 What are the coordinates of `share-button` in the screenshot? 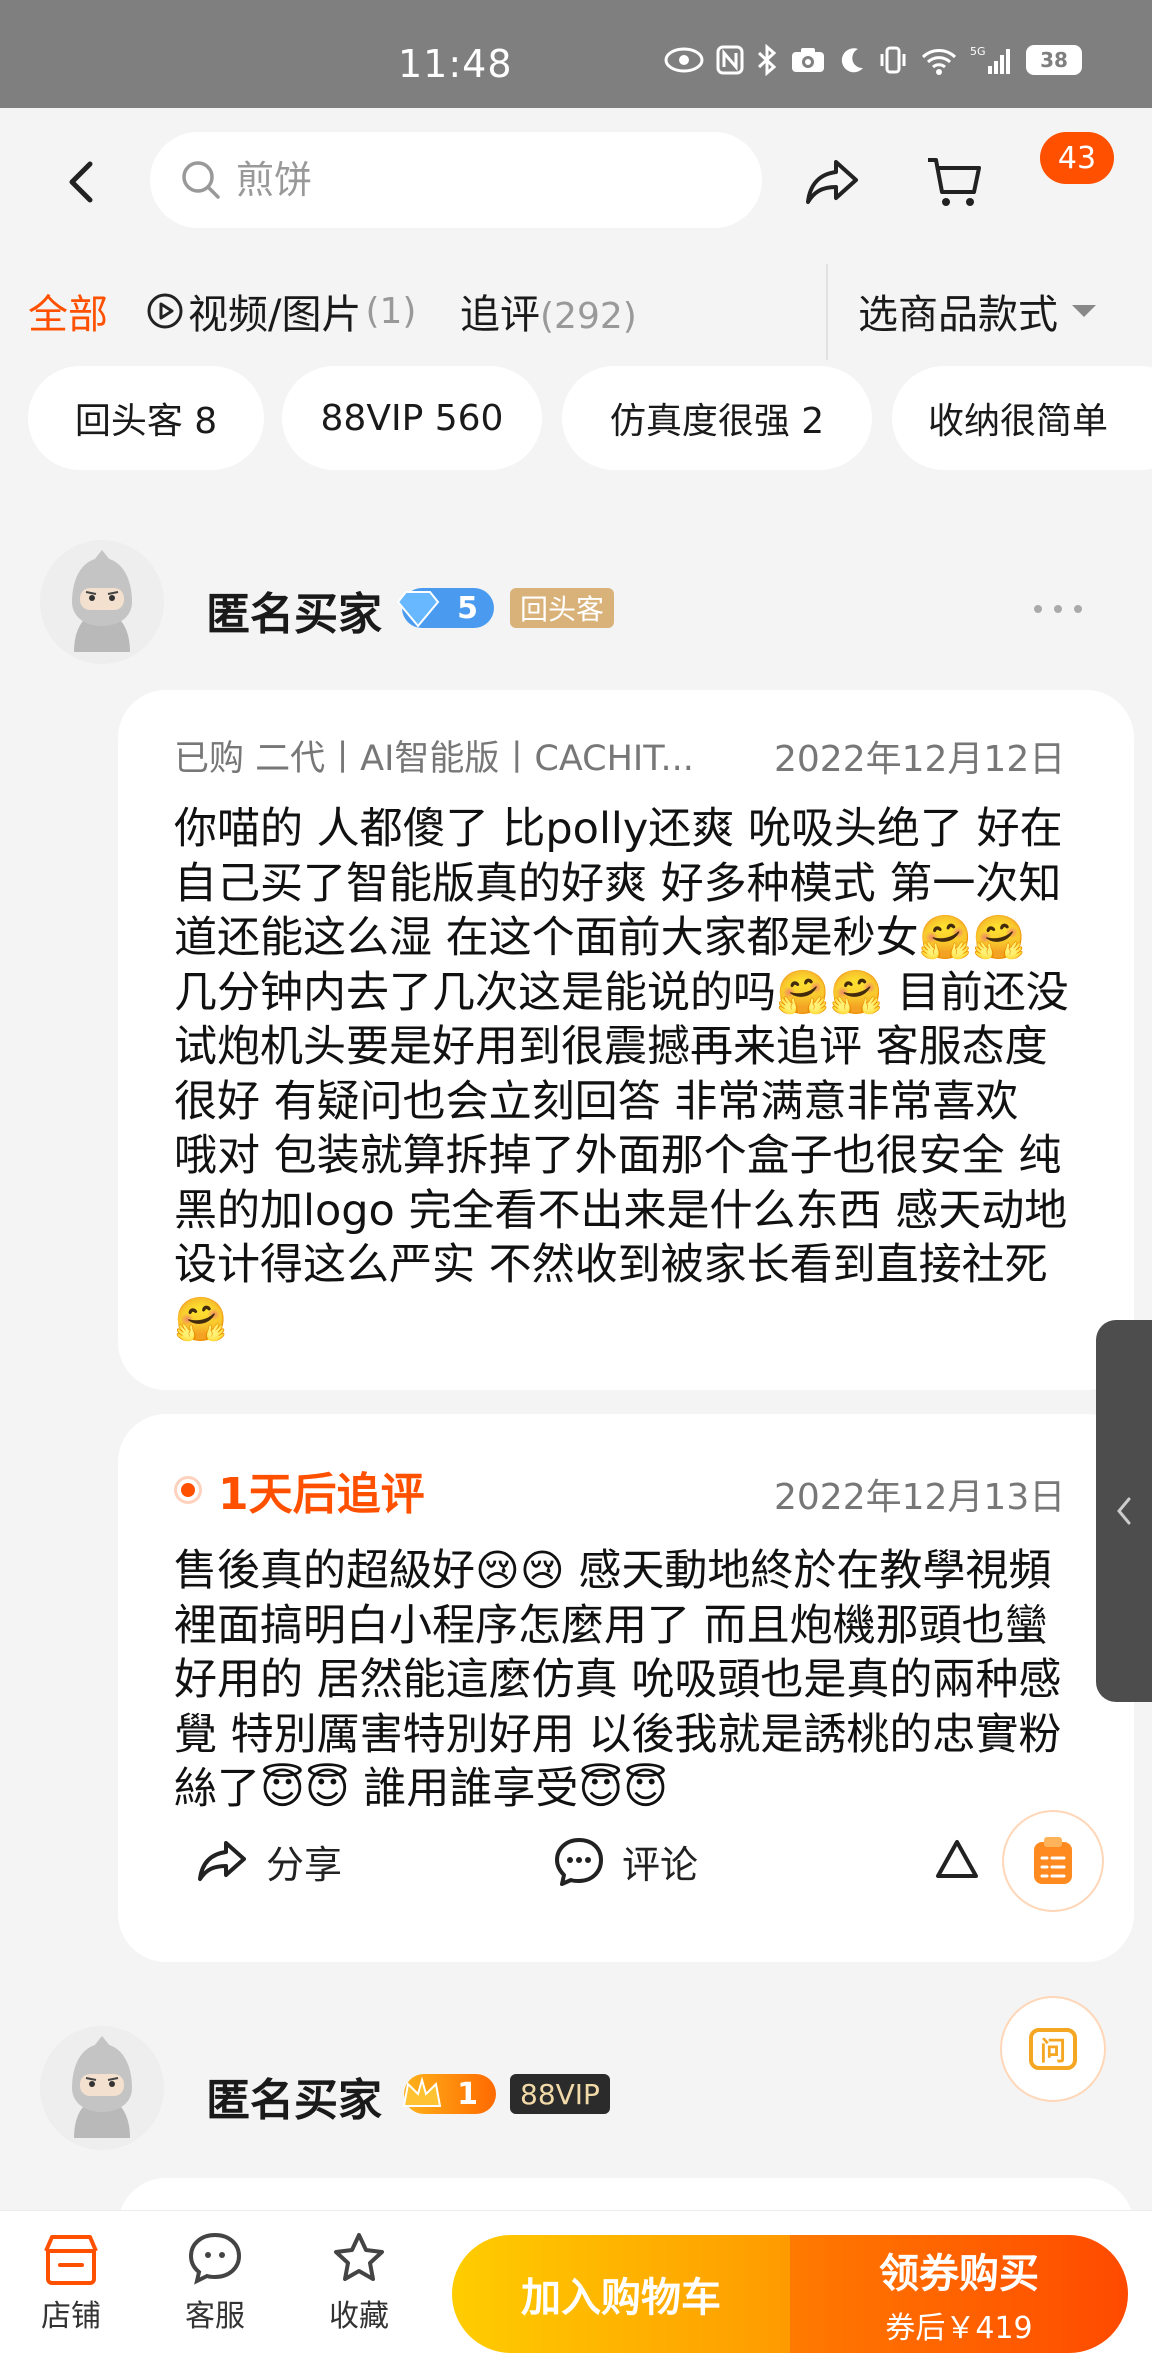 It's located at (832, 182).